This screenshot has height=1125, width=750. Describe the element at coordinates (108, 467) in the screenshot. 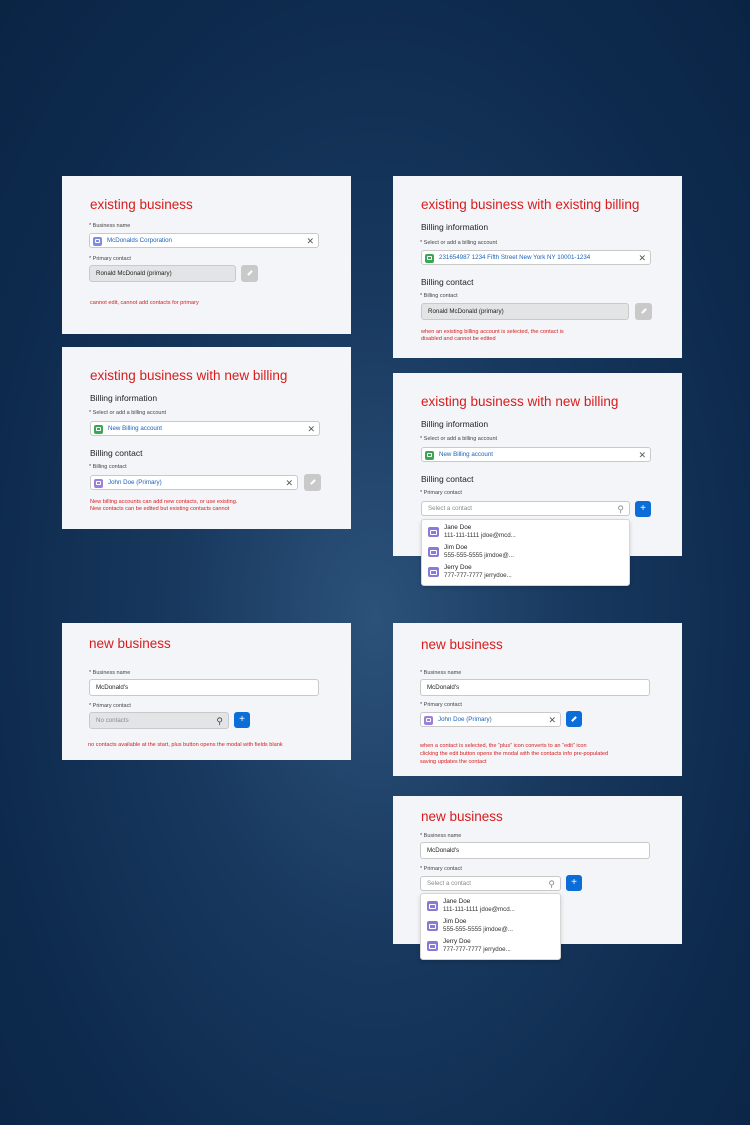

I see `billing-contact-label: * Billing contact` at that location.